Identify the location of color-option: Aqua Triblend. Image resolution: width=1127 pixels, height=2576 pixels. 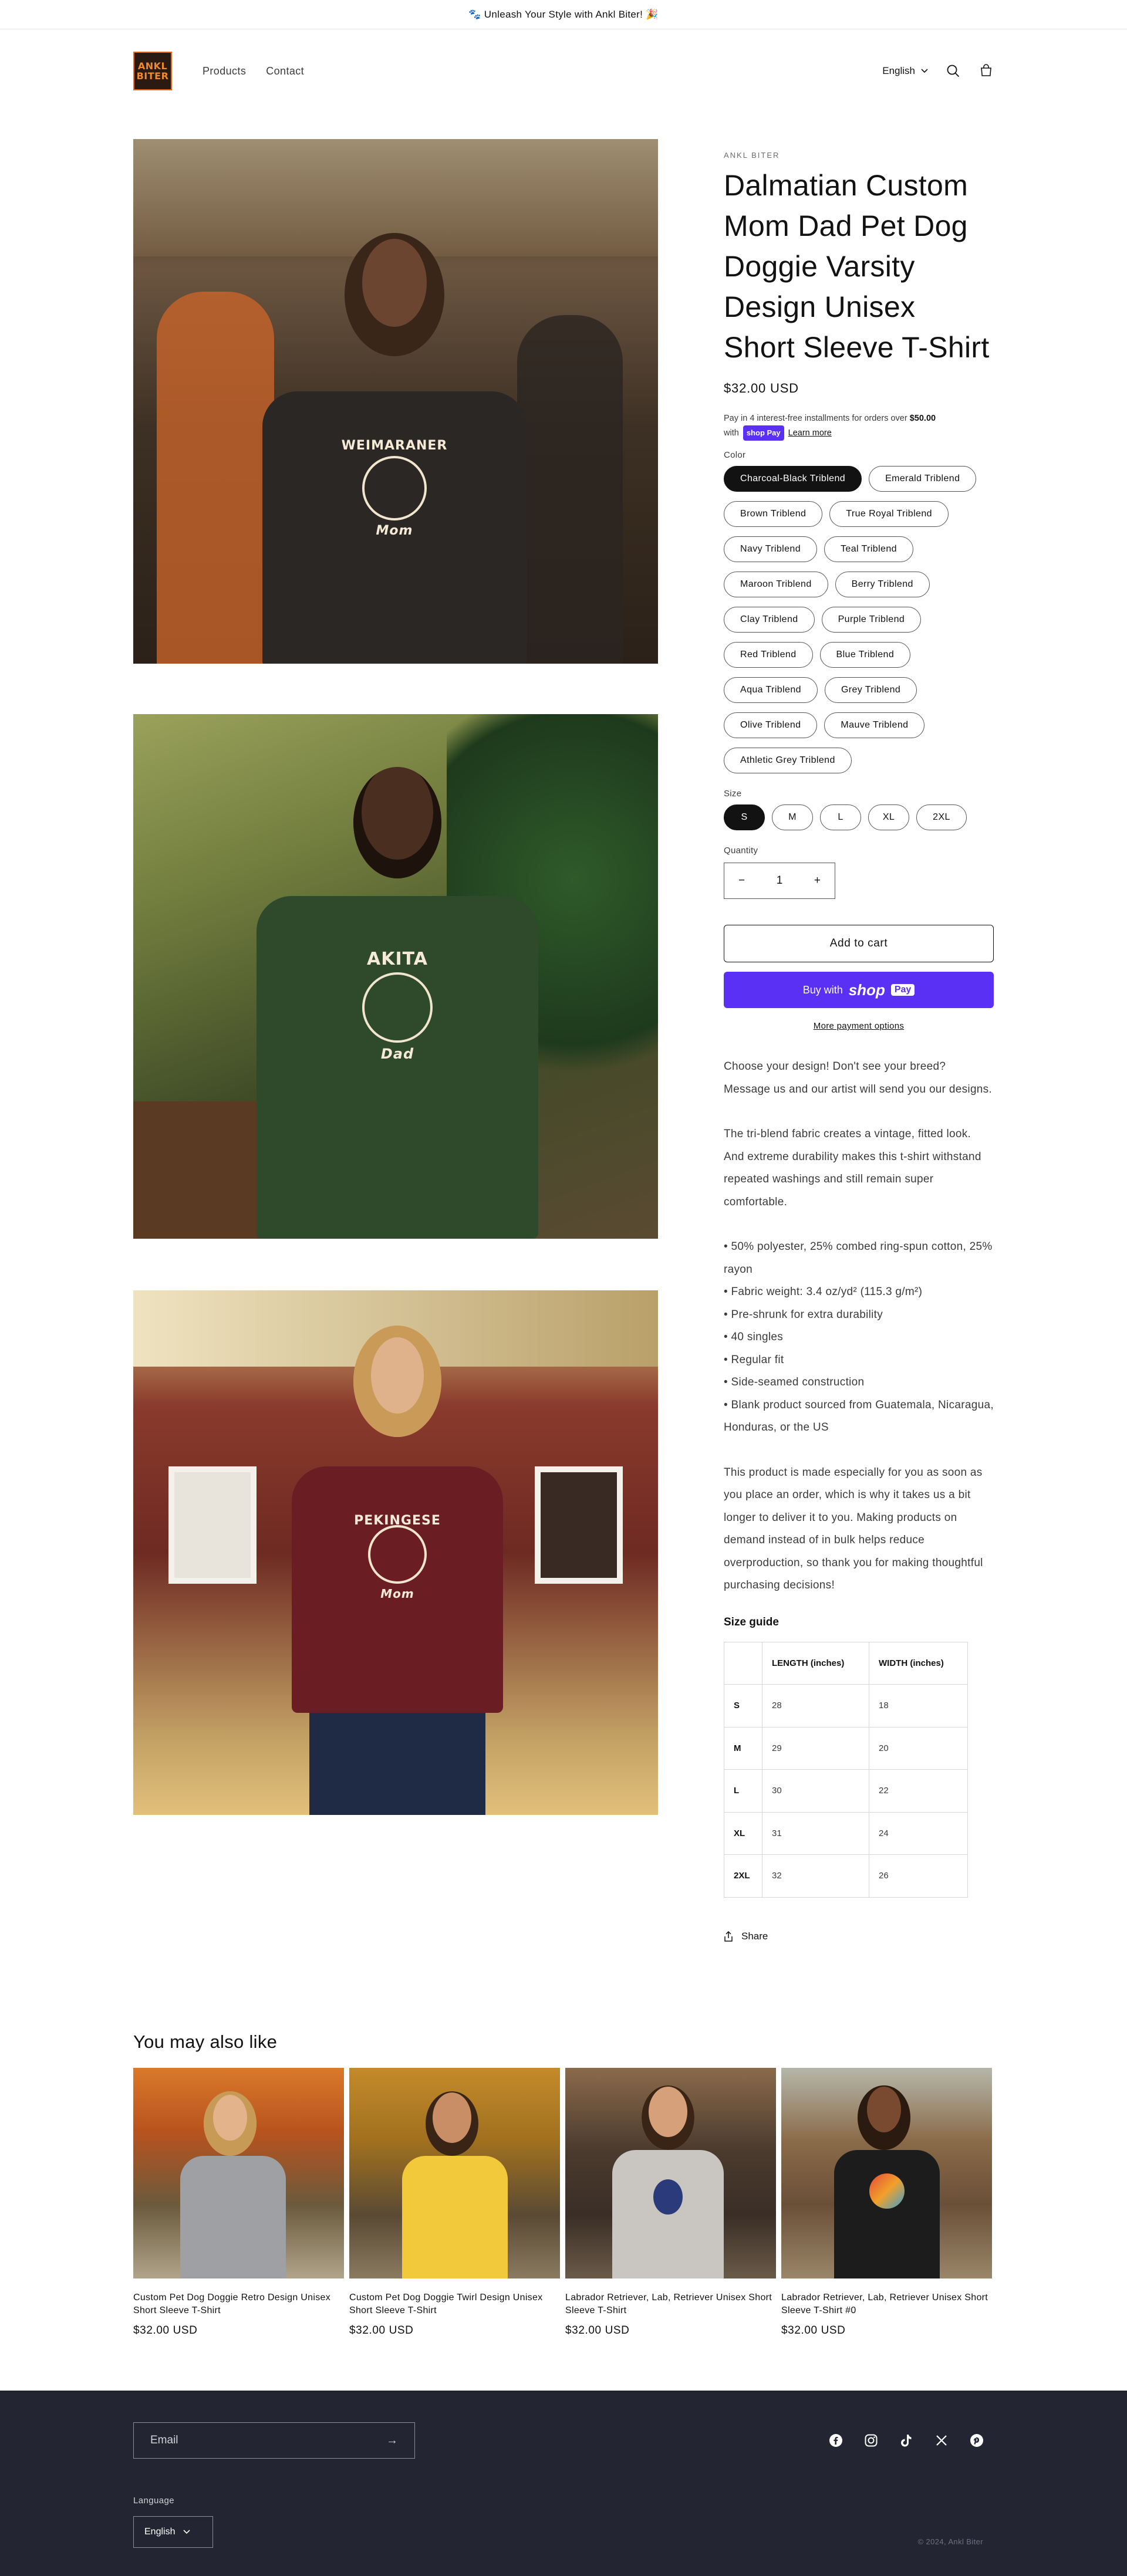
(771, 690).